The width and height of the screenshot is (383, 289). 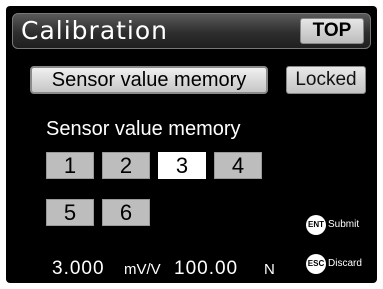 I want to click on memory-slot-6: 6, so click(x=126, y=212).